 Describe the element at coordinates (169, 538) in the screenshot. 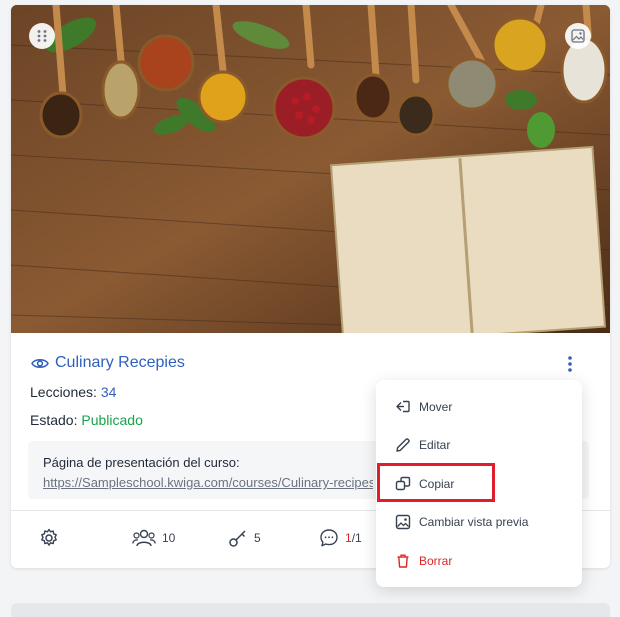

I see `students-count: 10` at that location.